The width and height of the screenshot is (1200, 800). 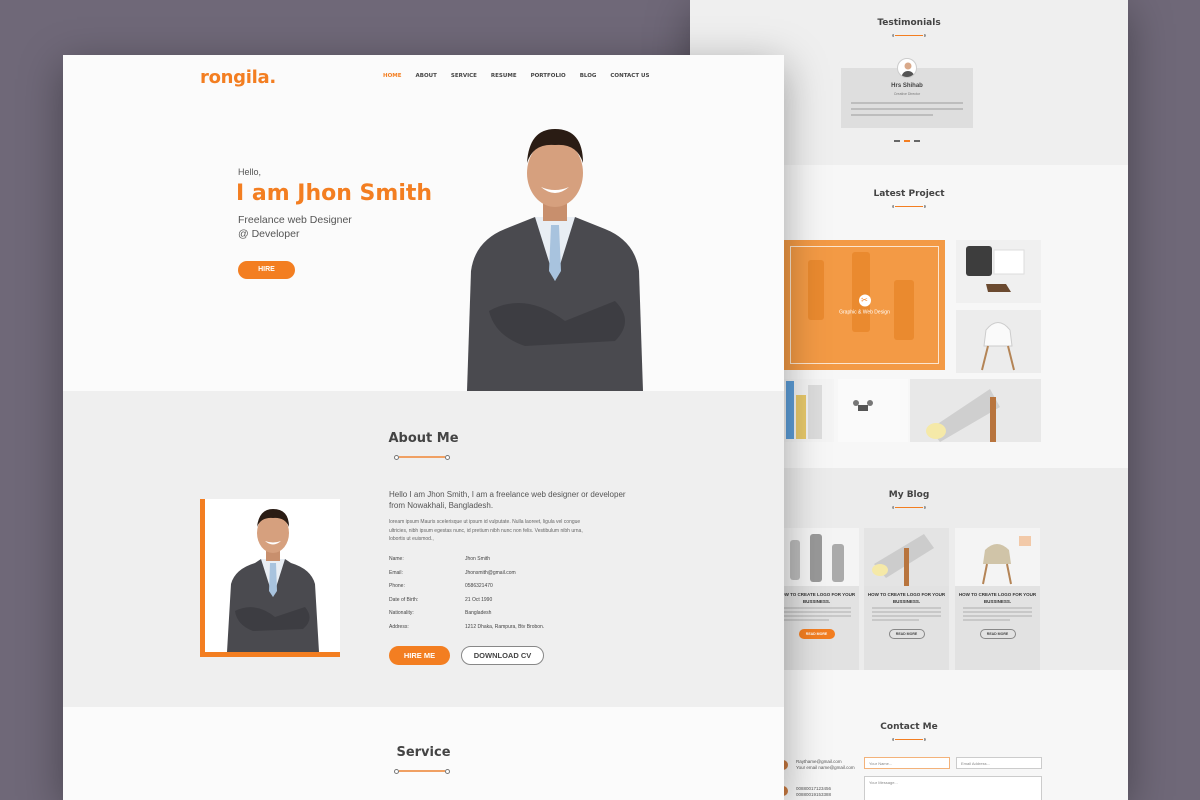 What do you see at coordinates (864, 300) in the screenshot?
I see `link-icon: ✂` at bounding box center [864, 300].